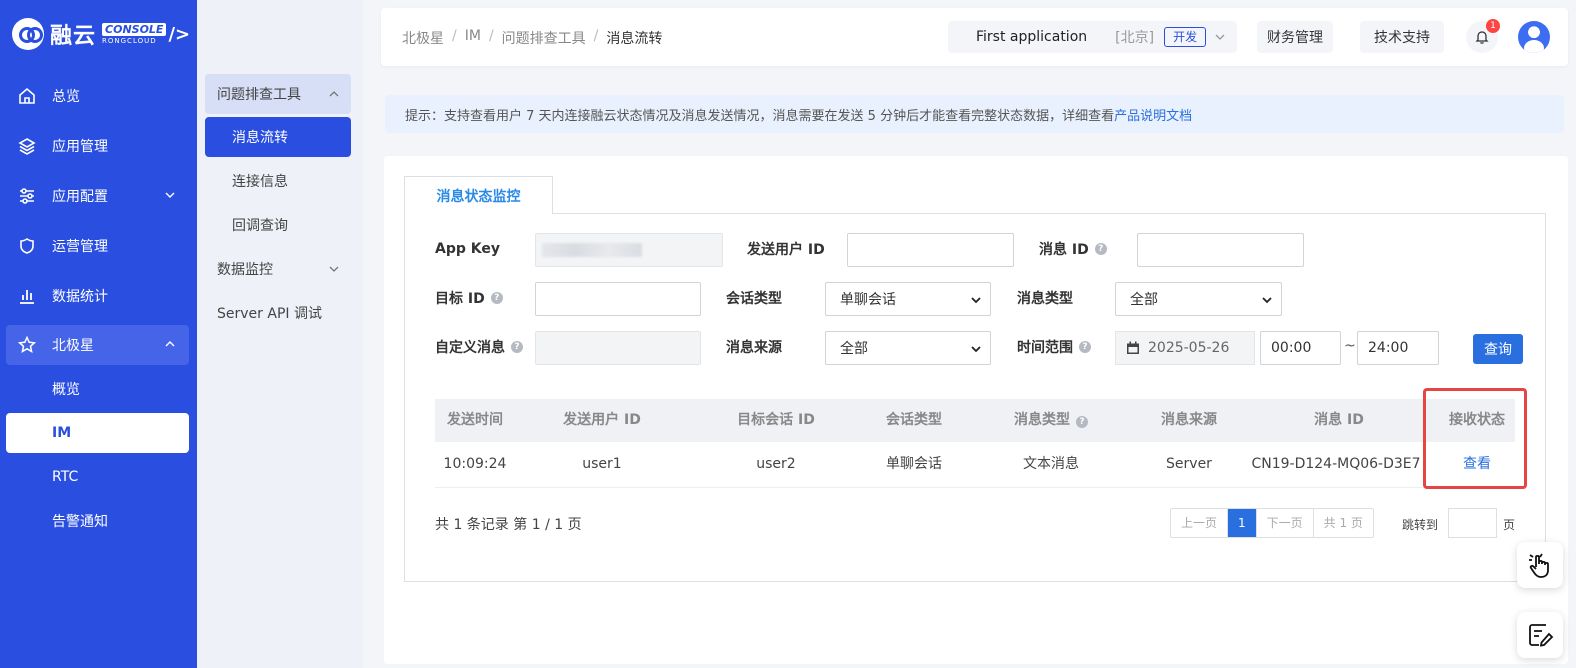 The image size is (1576, 668). What do you see at coordinates (754, 348) in the screenshot?
I see `msg-source-label: 消息来源` at bounding box center [754, 348].